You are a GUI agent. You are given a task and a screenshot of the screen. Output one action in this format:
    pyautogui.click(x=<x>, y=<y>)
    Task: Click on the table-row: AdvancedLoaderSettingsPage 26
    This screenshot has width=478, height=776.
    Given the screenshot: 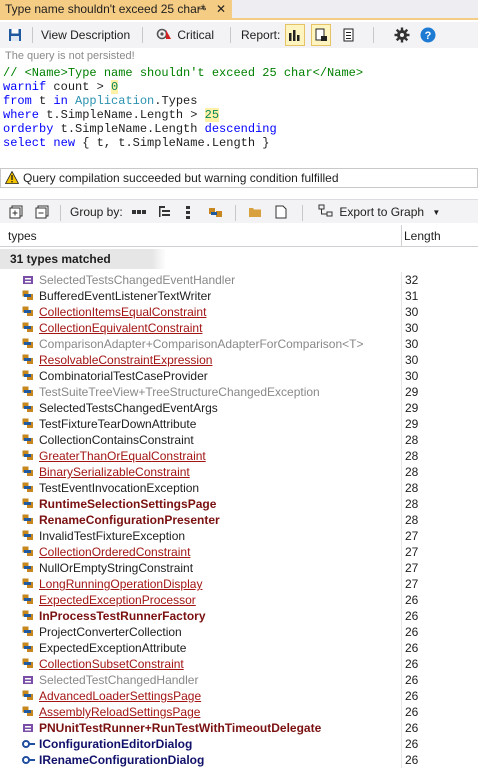 What is the action you would take?
    pyautogui.click(x=239, y=696)
    